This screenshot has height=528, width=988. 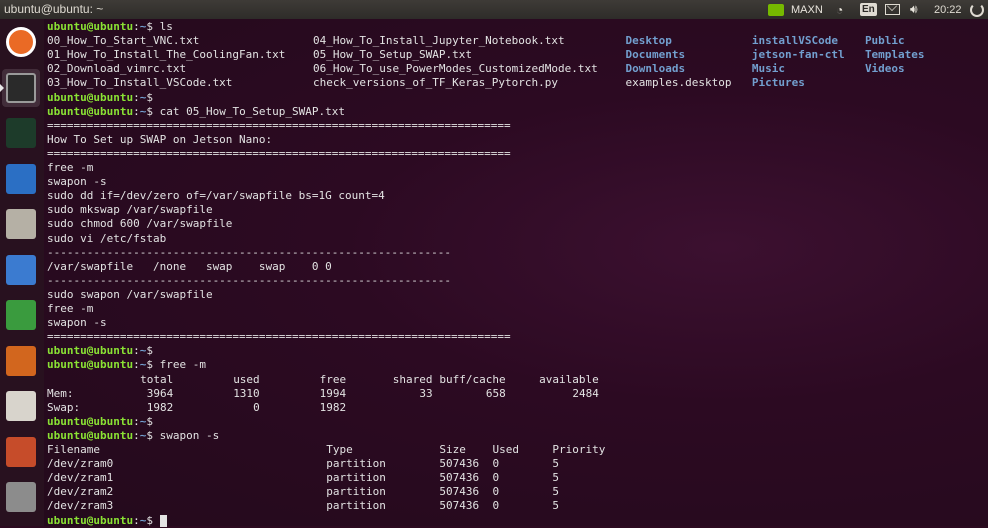 I want to click on launcher-system-monitor-button, so click(x=21, y=133).